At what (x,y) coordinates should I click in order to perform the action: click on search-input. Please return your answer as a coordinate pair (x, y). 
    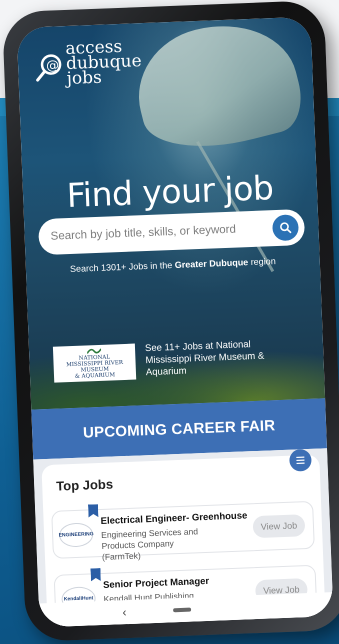
    Looking at the image, I should click on (155, 233).